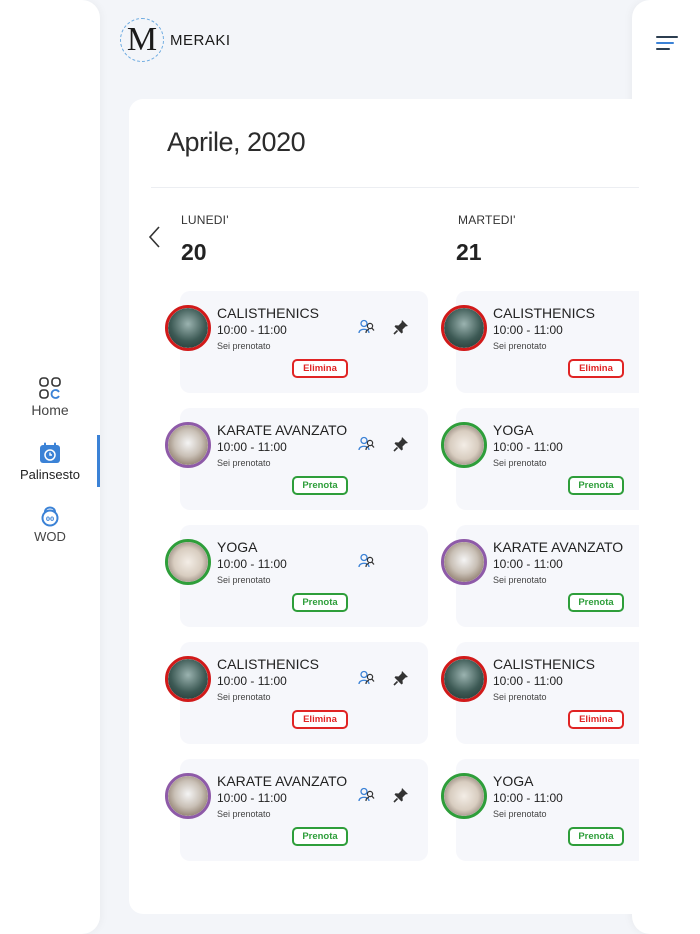 The image size is (700, 934). Describe the element at coordinates (50, 519) in the screenshot. I see `svg-text: 00` at that location.